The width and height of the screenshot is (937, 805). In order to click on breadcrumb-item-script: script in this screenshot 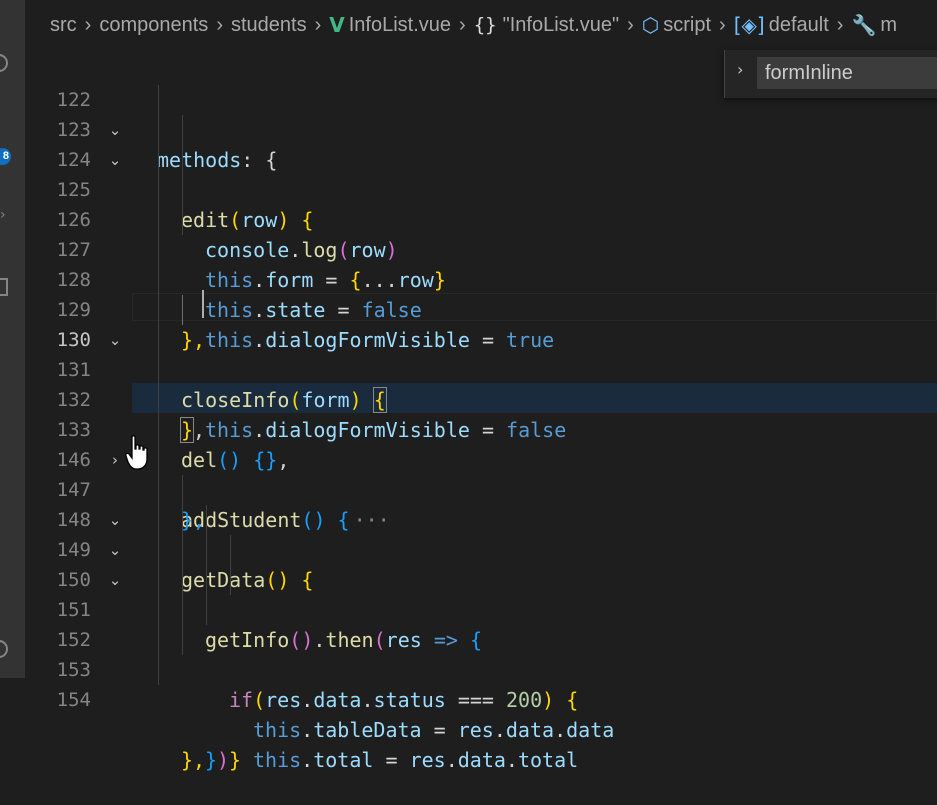, I will do `click(687, 25)`.